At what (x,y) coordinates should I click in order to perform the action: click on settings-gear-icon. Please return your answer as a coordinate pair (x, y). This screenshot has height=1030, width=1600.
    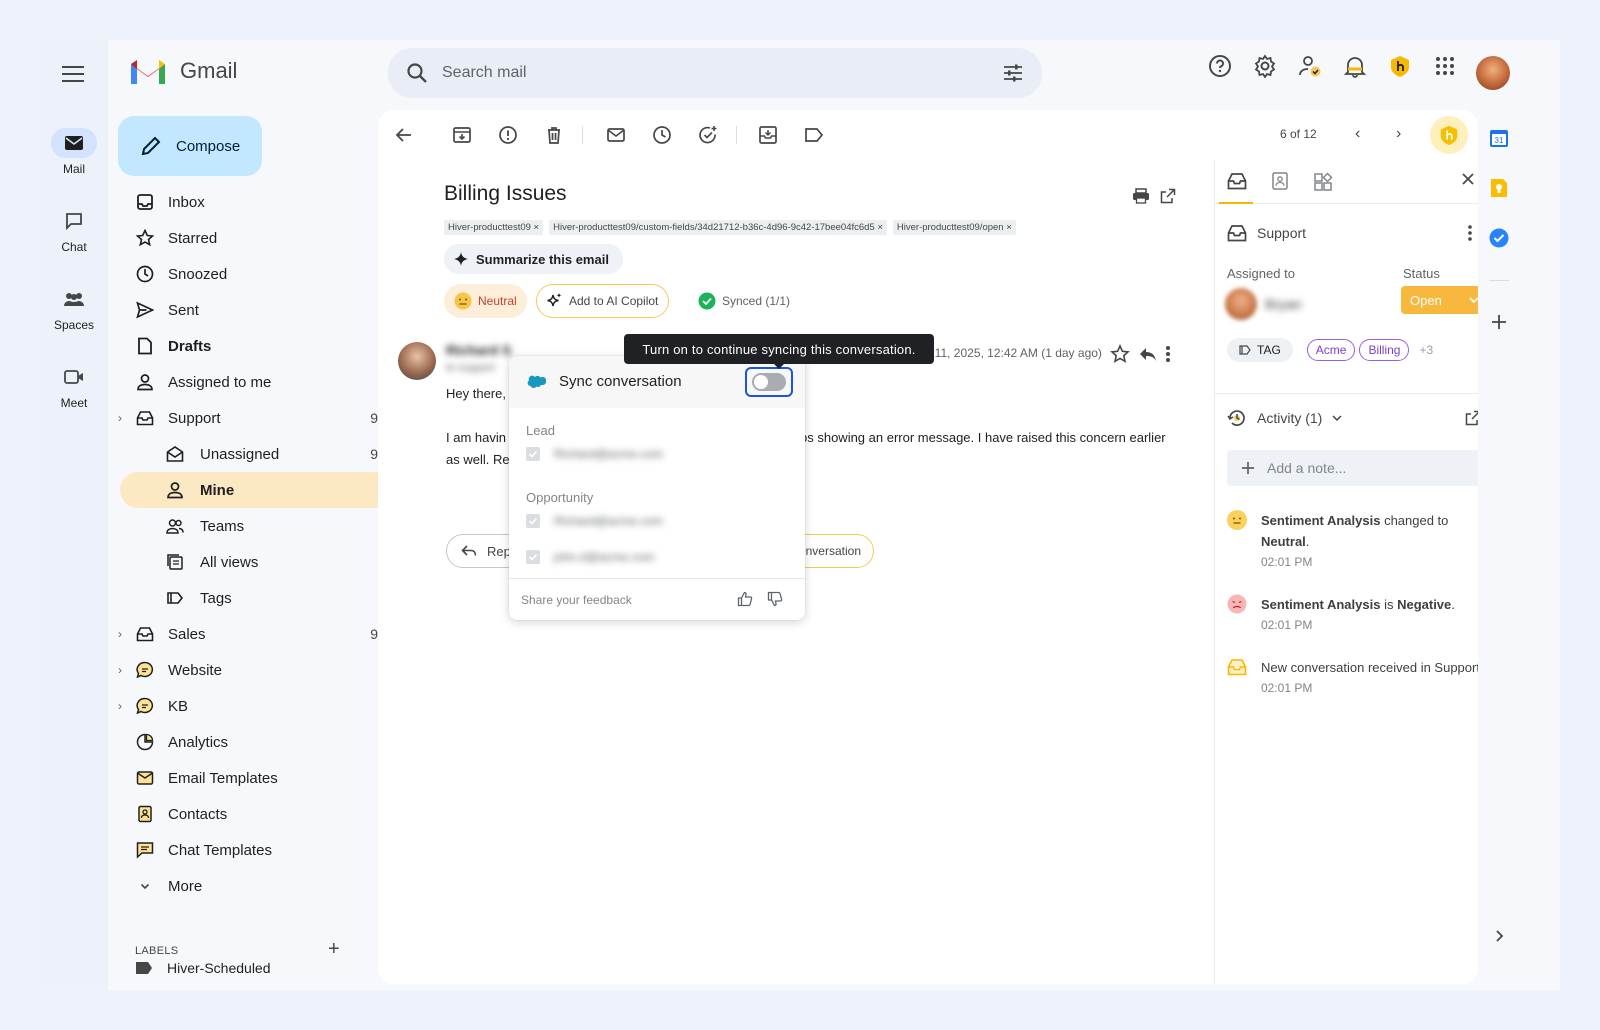
    Looking at the image, I should click on (1265, 66).